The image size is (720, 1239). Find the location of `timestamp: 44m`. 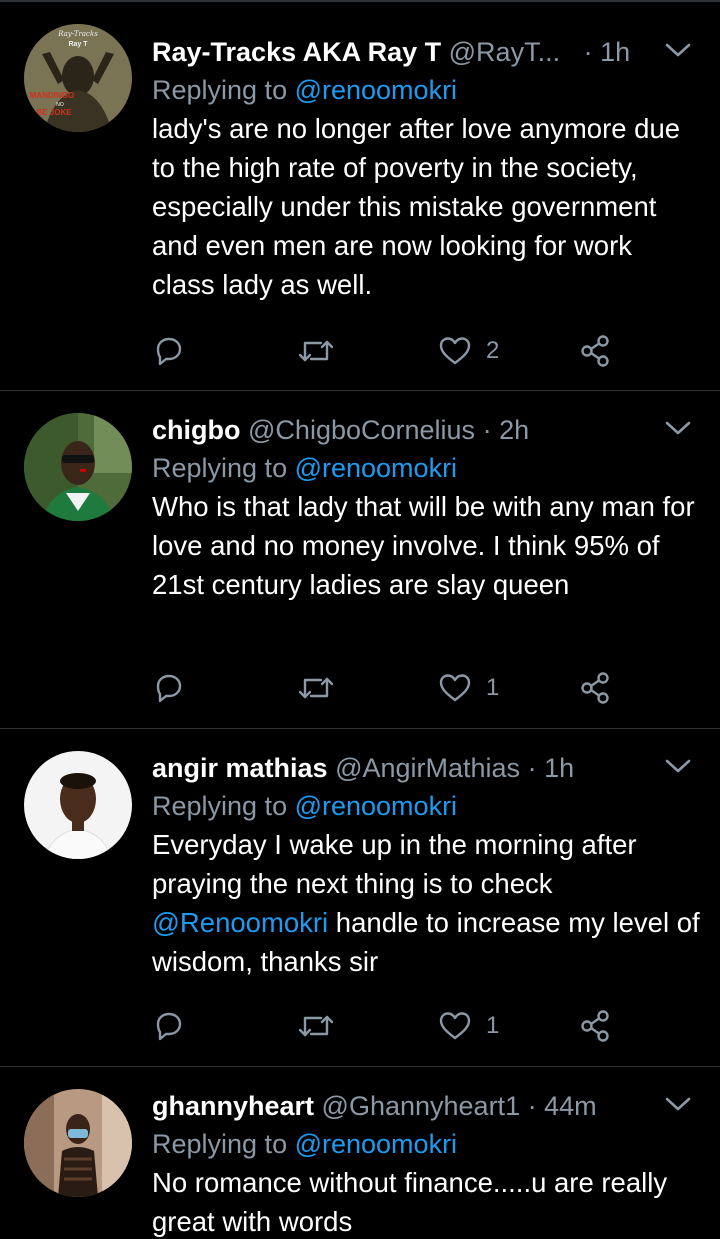

timestamp: 44m is located at coordinates (570, 1106).